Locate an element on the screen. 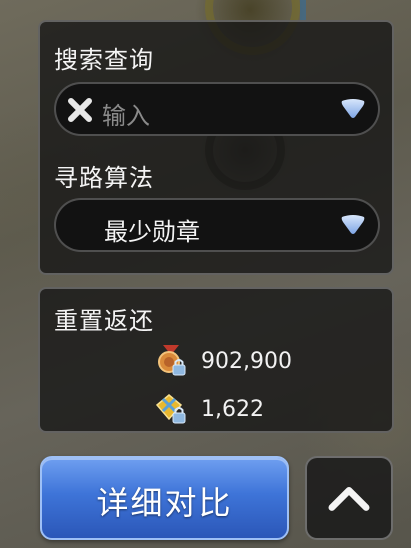 The height and width of the screenshot is (548, 411). chevron-up-icon is located at coordinates (349, 499).